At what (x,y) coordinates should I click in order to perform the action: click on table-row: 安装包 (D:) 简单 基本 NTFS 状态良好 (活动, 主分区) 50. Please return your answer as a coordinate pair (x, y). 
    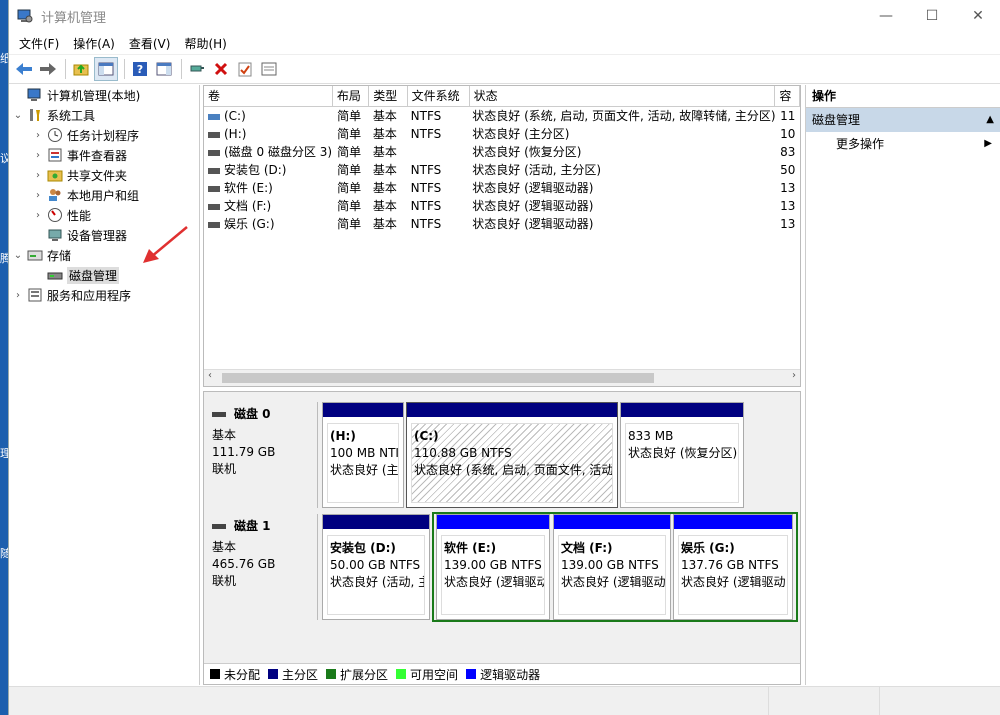
    Looking at the image, I should click on (502, 170).